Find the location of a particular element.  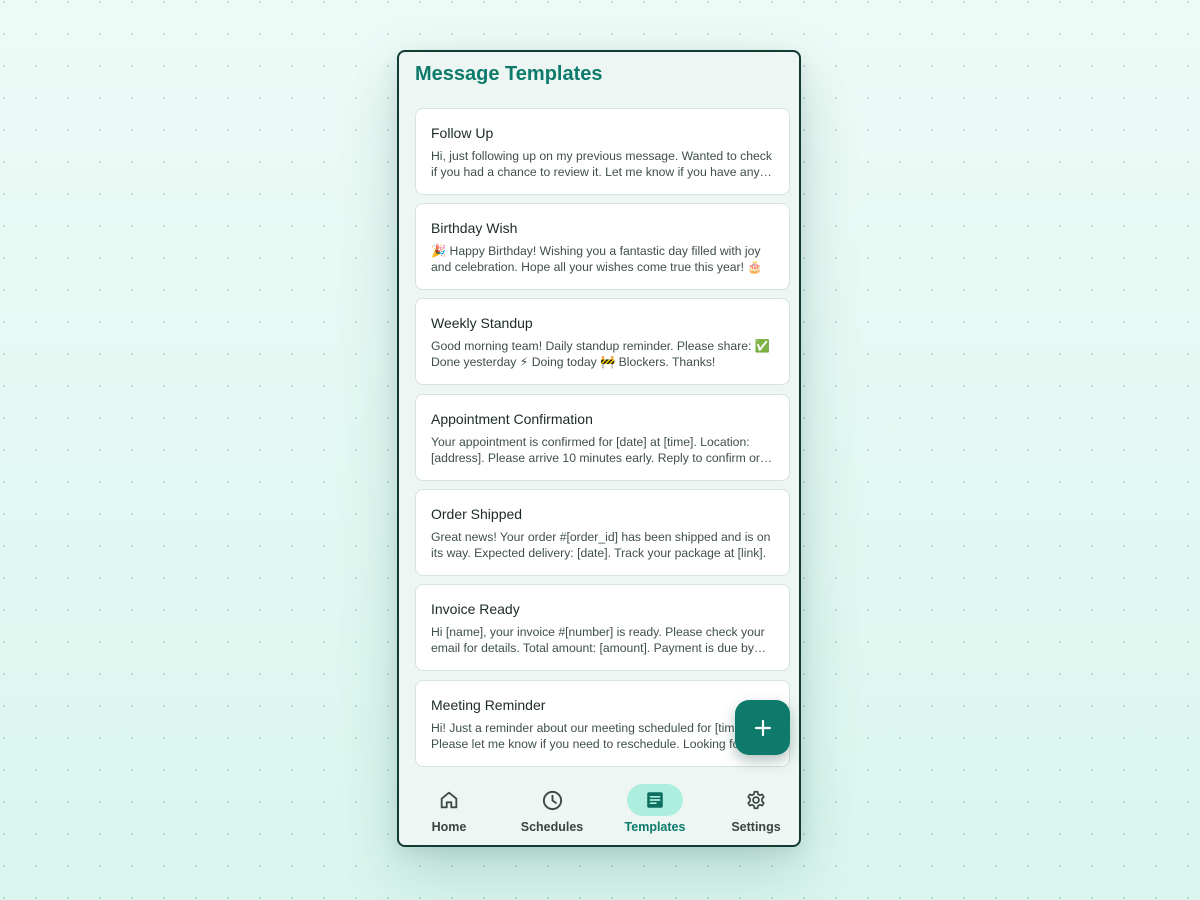

template-title: Meeting Reminder is located at coordinates (488, 705).